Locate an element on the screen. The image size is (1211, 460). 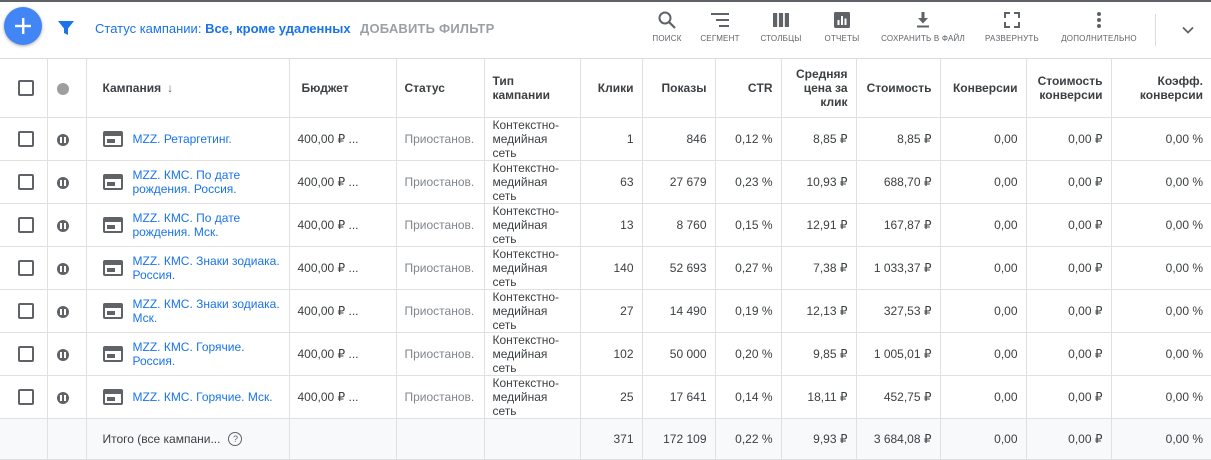
avg-cpc-cell: 12,13 ₽ is located at coordinates (819, 311).